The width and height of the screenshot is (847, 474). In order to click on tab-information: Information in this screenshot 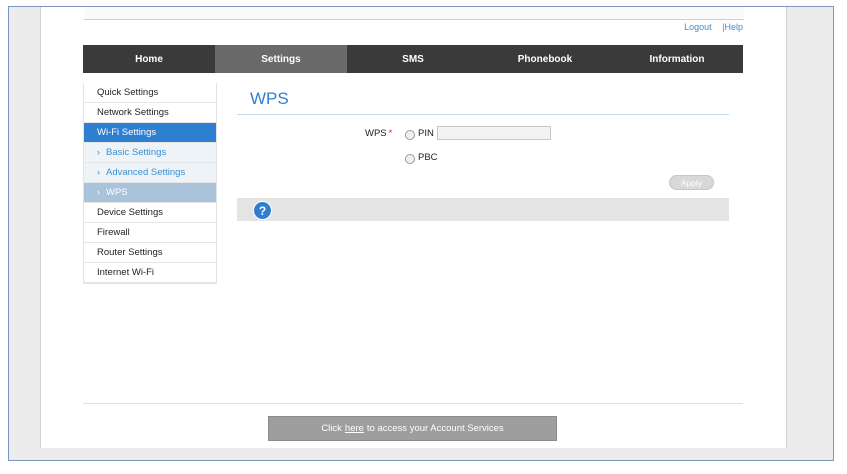, I will do `click(677, 59)`.